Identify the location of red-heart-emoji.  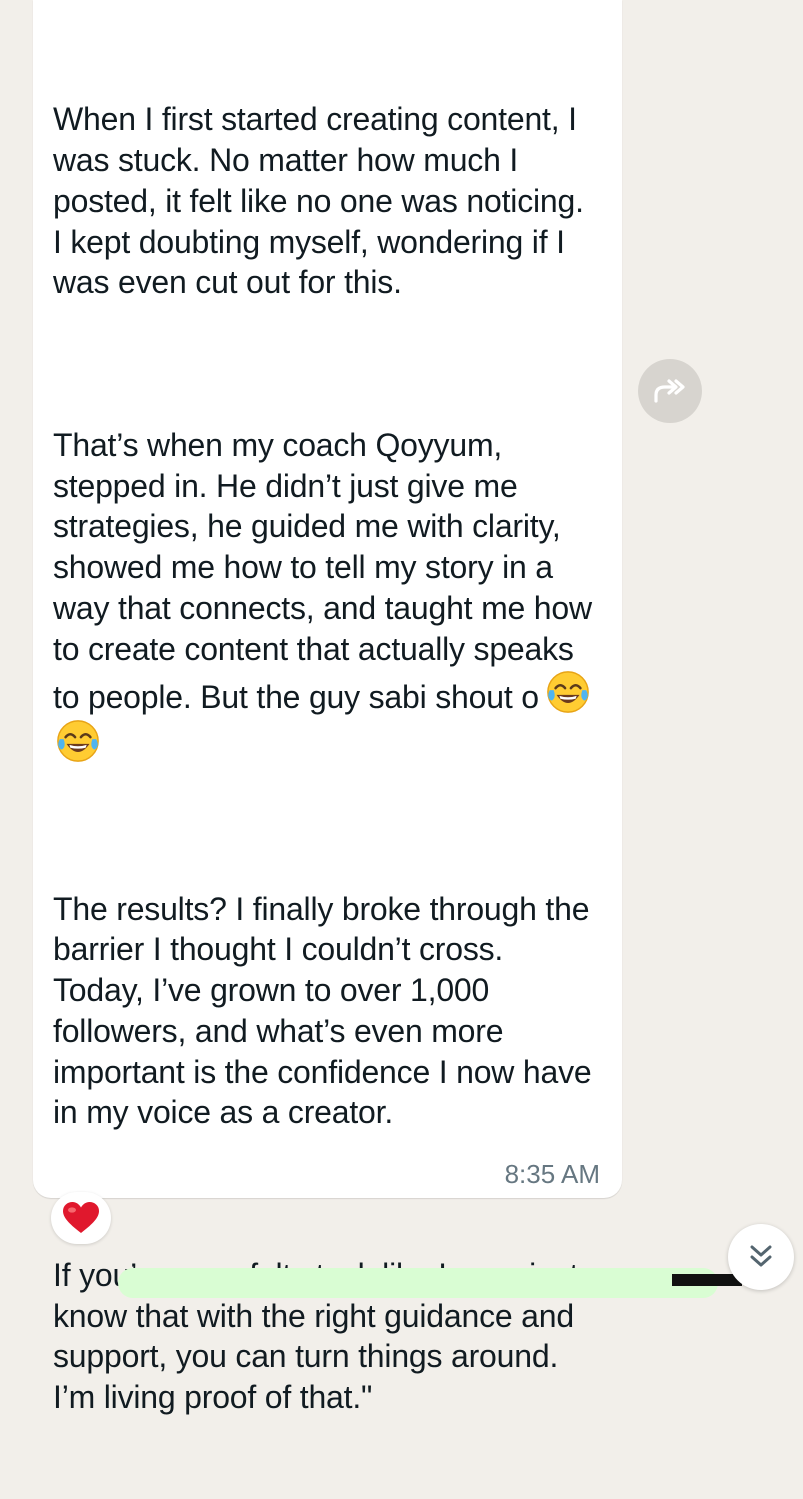
(81, 1217).